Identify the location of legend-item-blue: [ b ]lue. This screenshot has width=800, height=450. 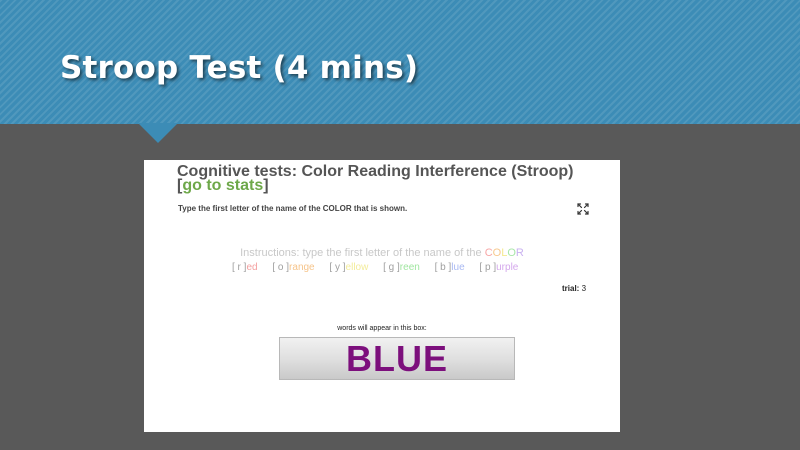
(450, 267).